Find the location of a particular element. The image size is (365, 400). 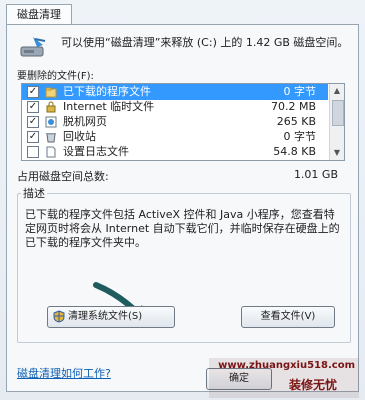

view-files-button: 查看文件(V) is located at coordinates (288, 317).